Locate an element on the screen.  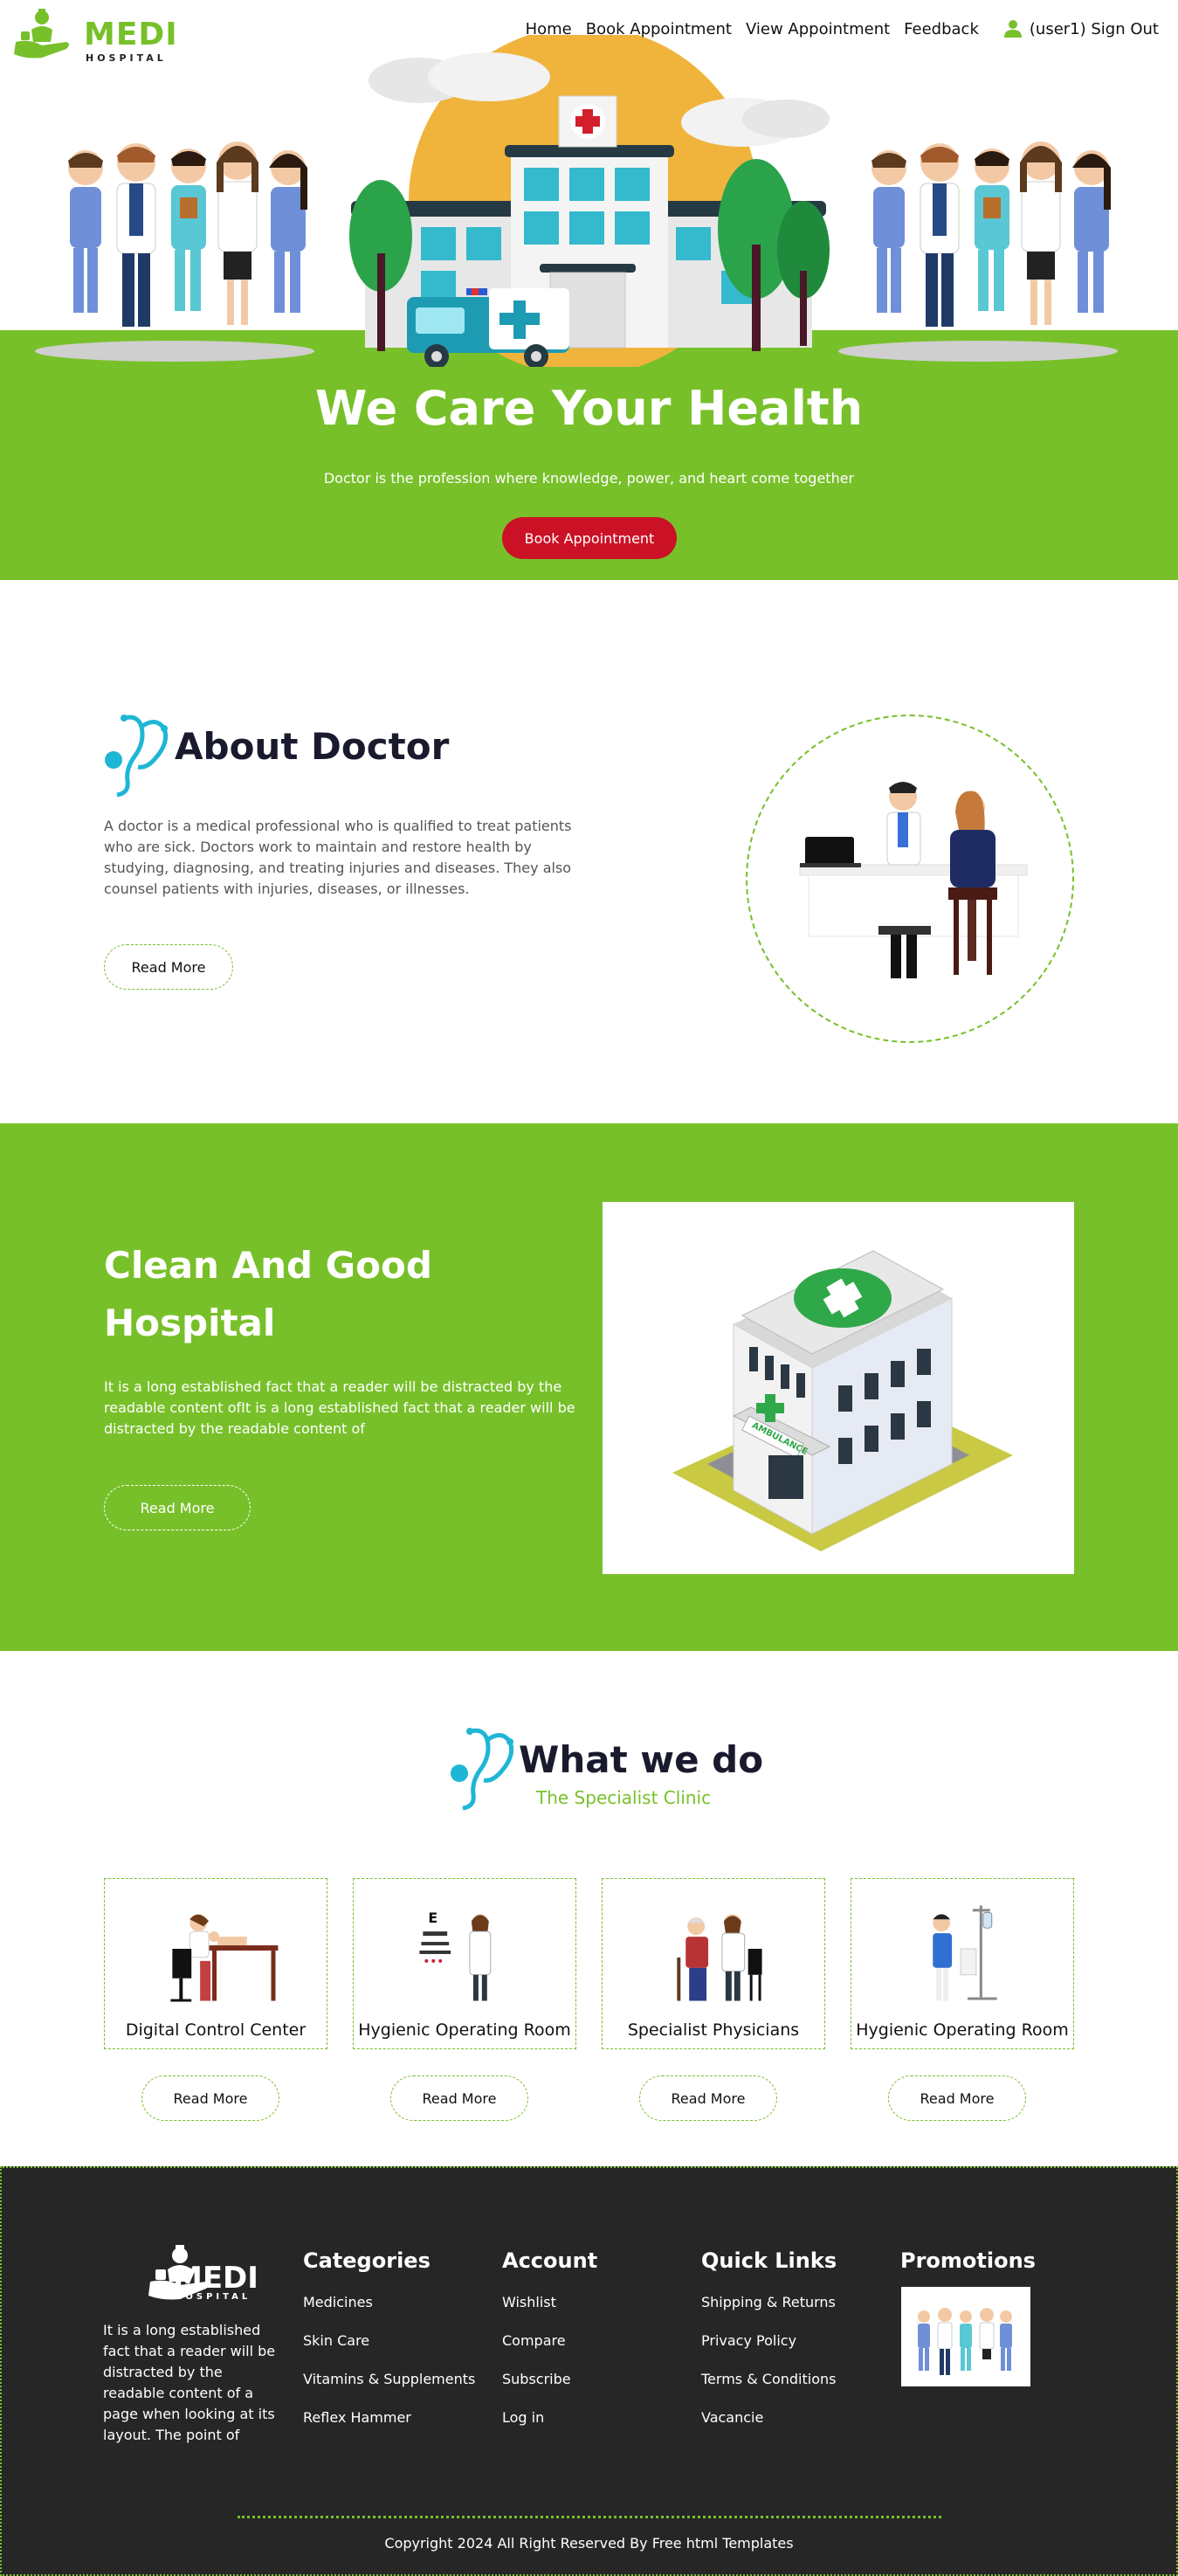
footer-link-compare: Compare is located at coordinates (549, 2341).